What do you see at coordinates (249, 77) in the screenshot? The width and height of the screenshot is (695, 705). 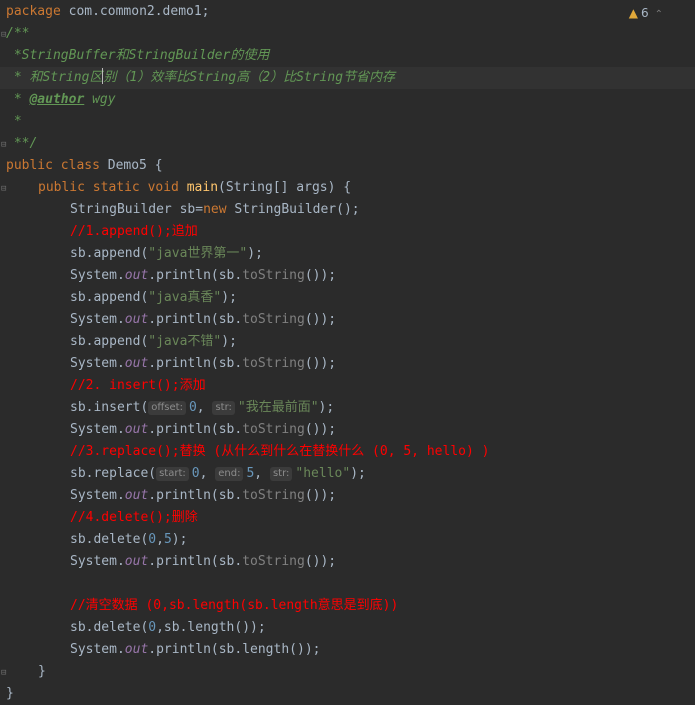 I see `doc-comment: 别（1）效率比String高（2）比String节省内存` at bounding box center [249, 77].